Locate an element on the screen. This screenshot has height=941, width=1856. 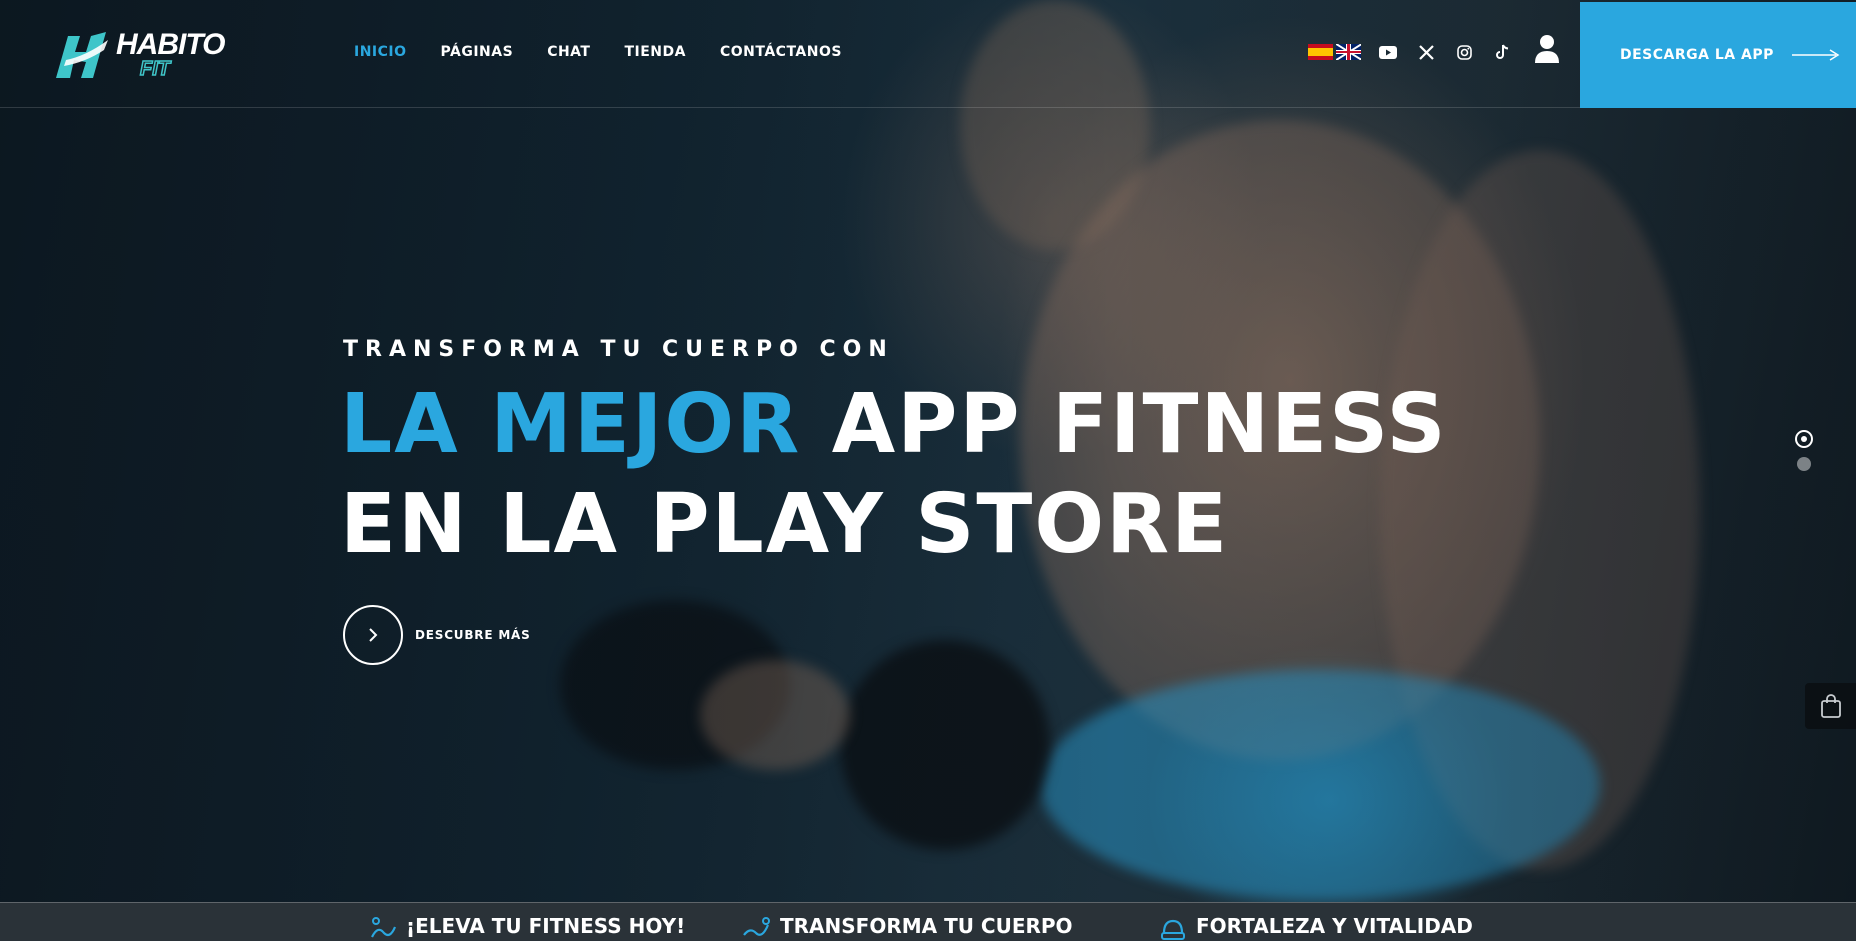
body-icon is located at coordinates (756, 926).